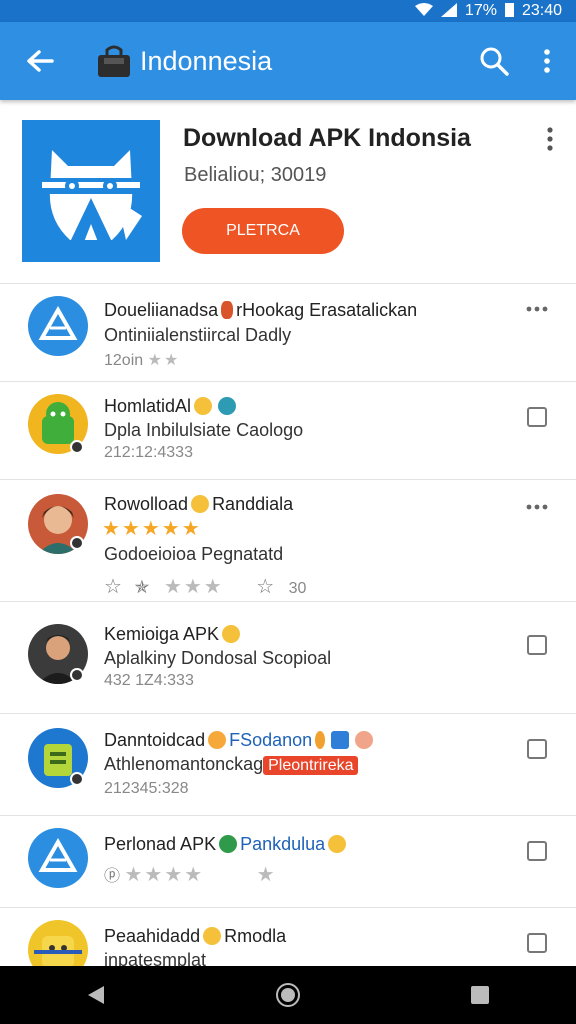 The width and height of the screenshot is (576, 1024). What do you see at coordinates (218, 658) in the screenshot?
I see `list-item-subtitle: Aplalkiny Dondosal Scopioal` at bounding box center [218, 658].